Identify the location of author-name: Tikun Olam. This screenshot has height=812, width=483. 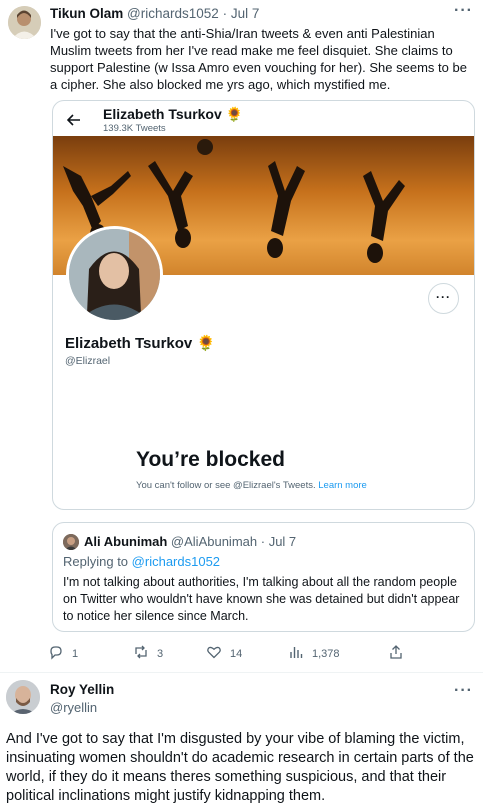
(86, 13).